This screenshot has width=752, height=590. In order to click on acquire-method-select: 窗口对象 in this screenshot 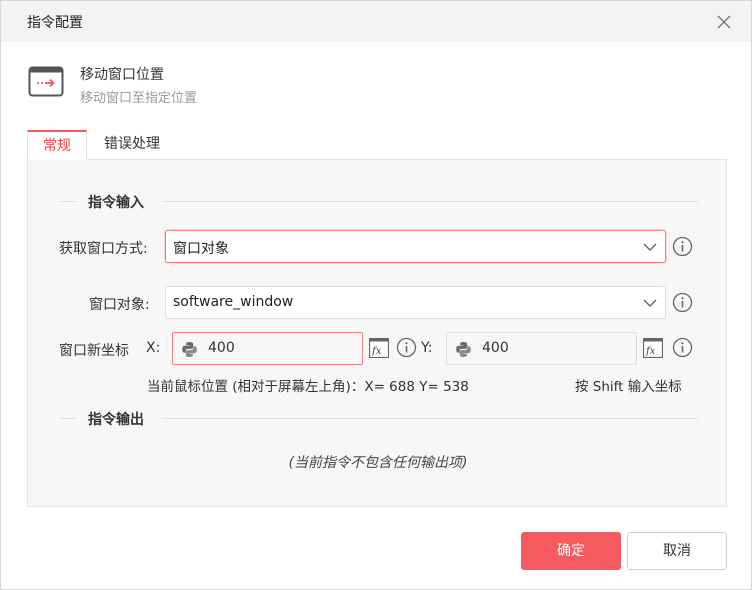, I will do `click(415, 246)`.